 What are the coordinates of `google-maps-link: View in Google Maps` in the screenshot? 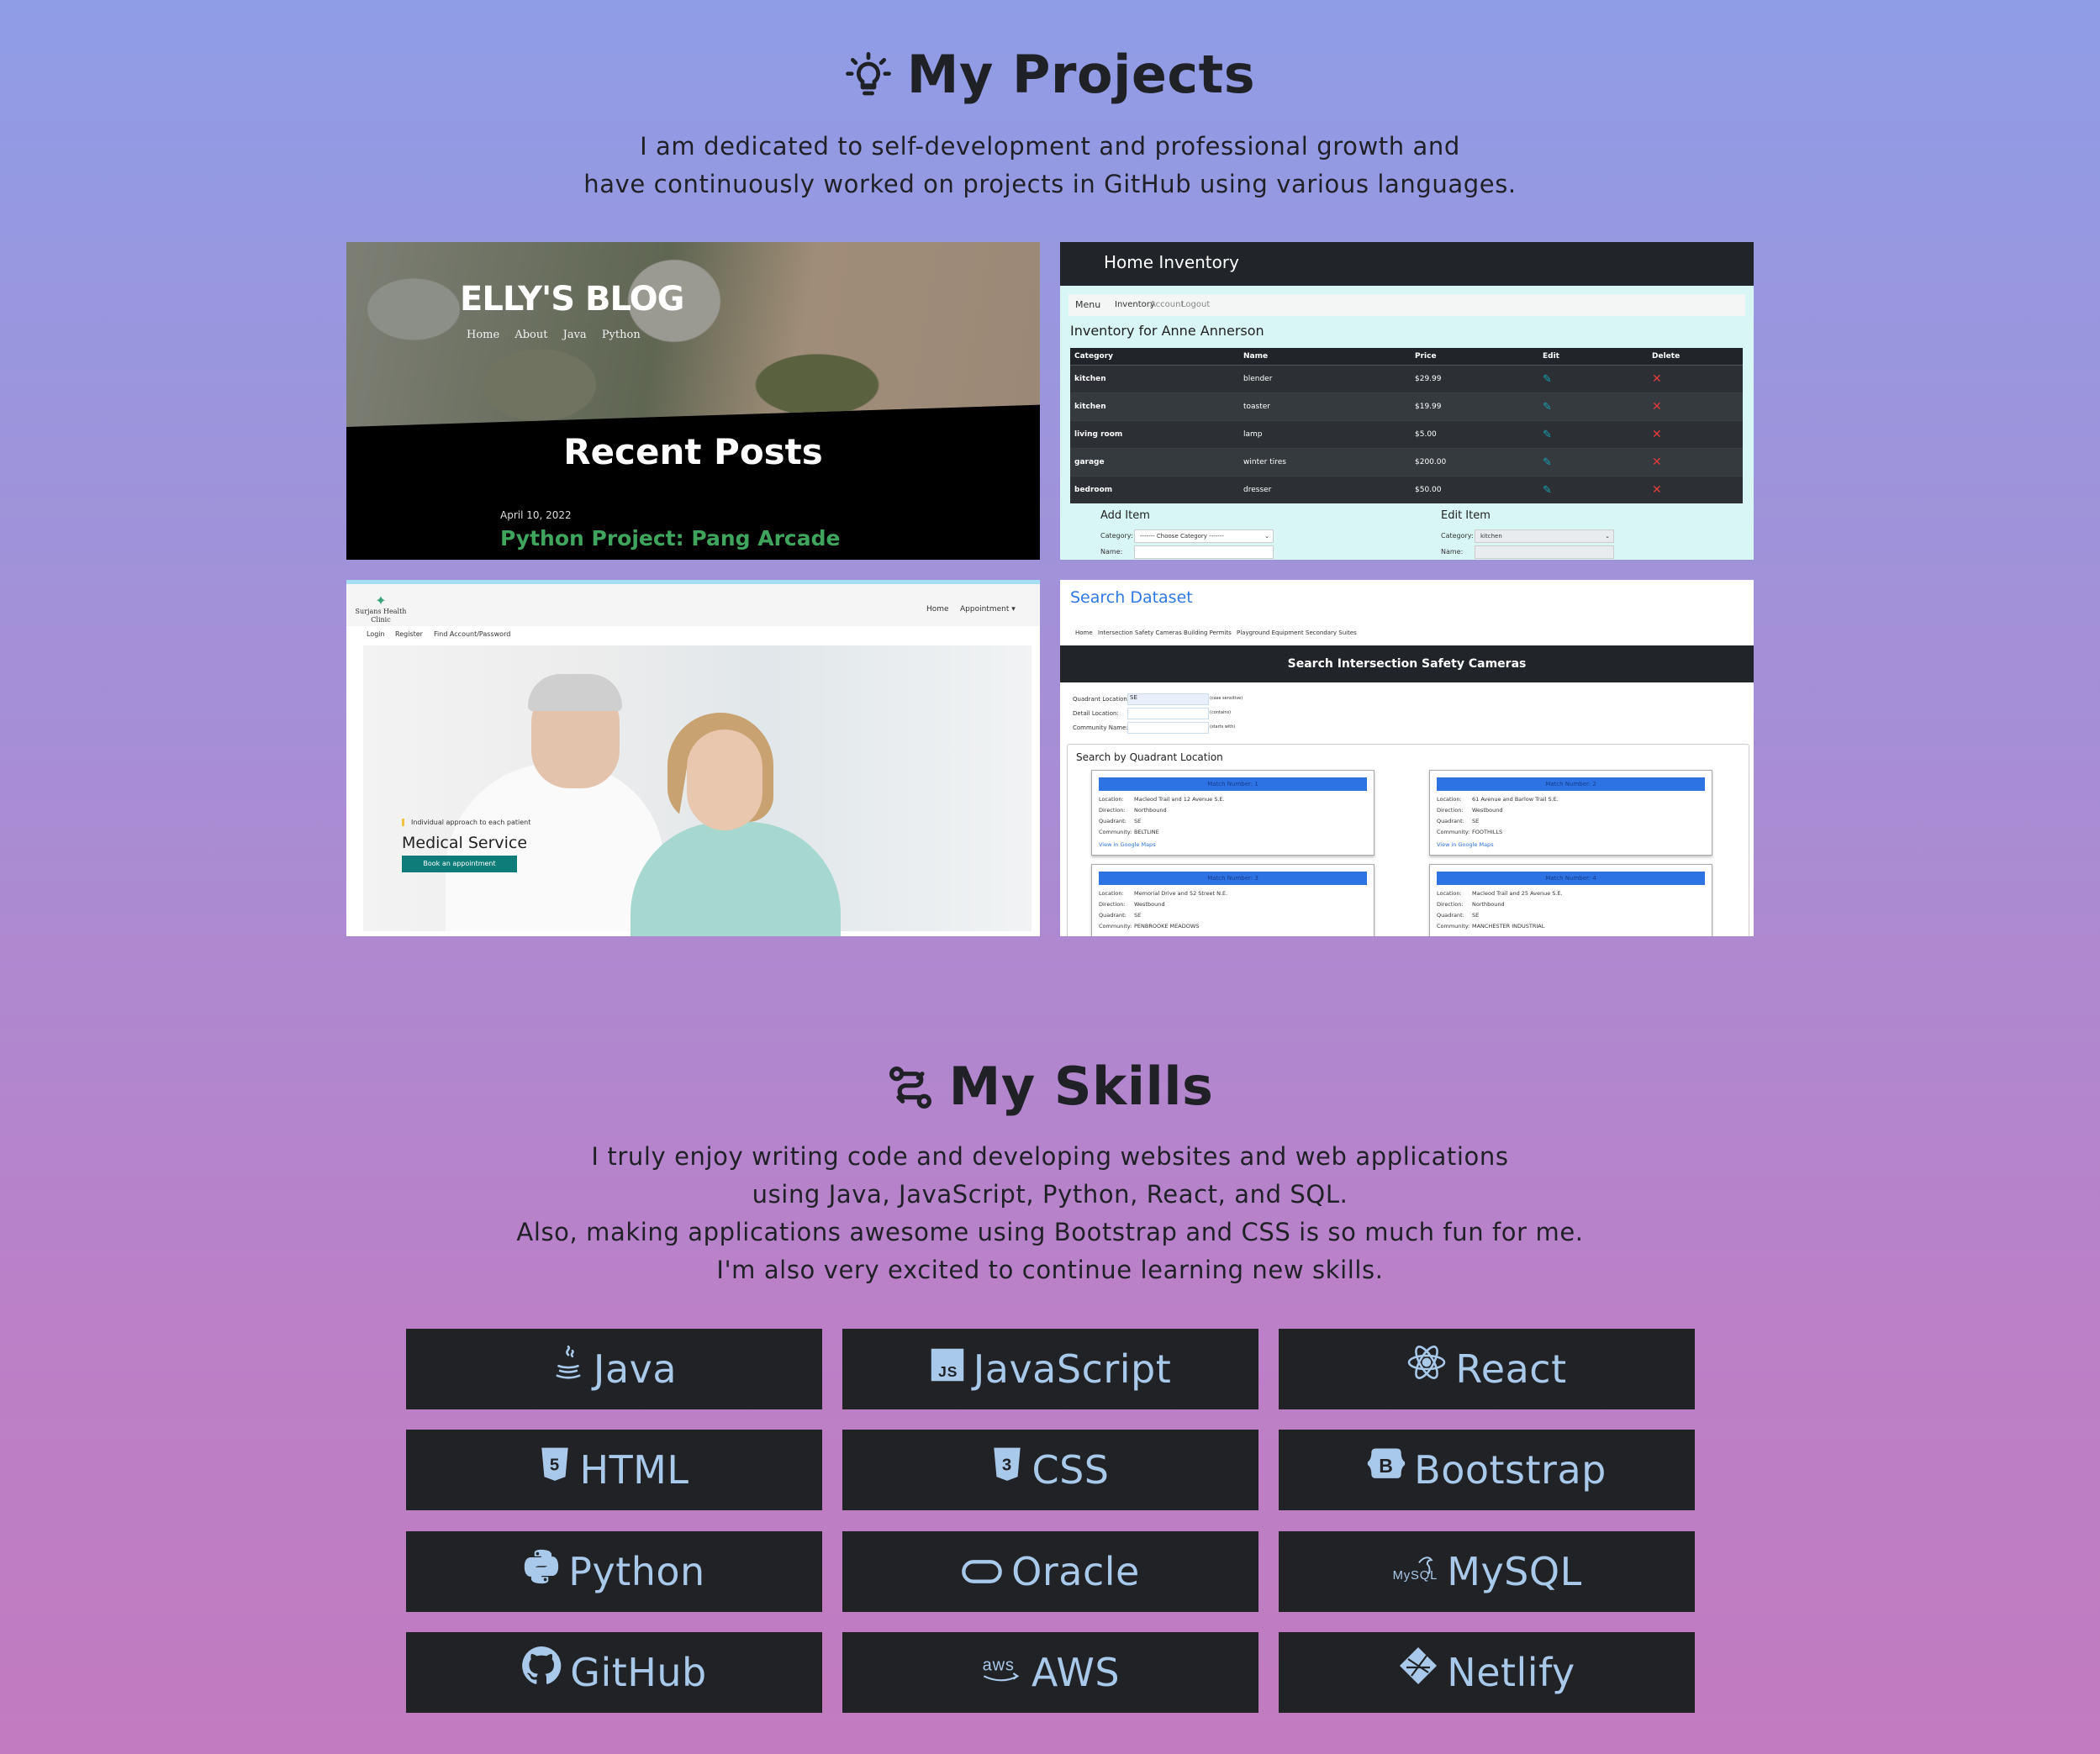 It's located at (1127, 844).